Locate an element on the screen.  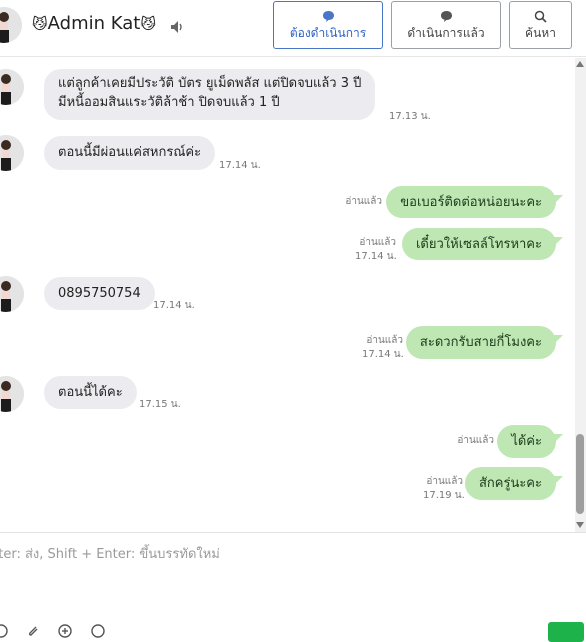
contact-avatar is located at coordinates (11, 25).